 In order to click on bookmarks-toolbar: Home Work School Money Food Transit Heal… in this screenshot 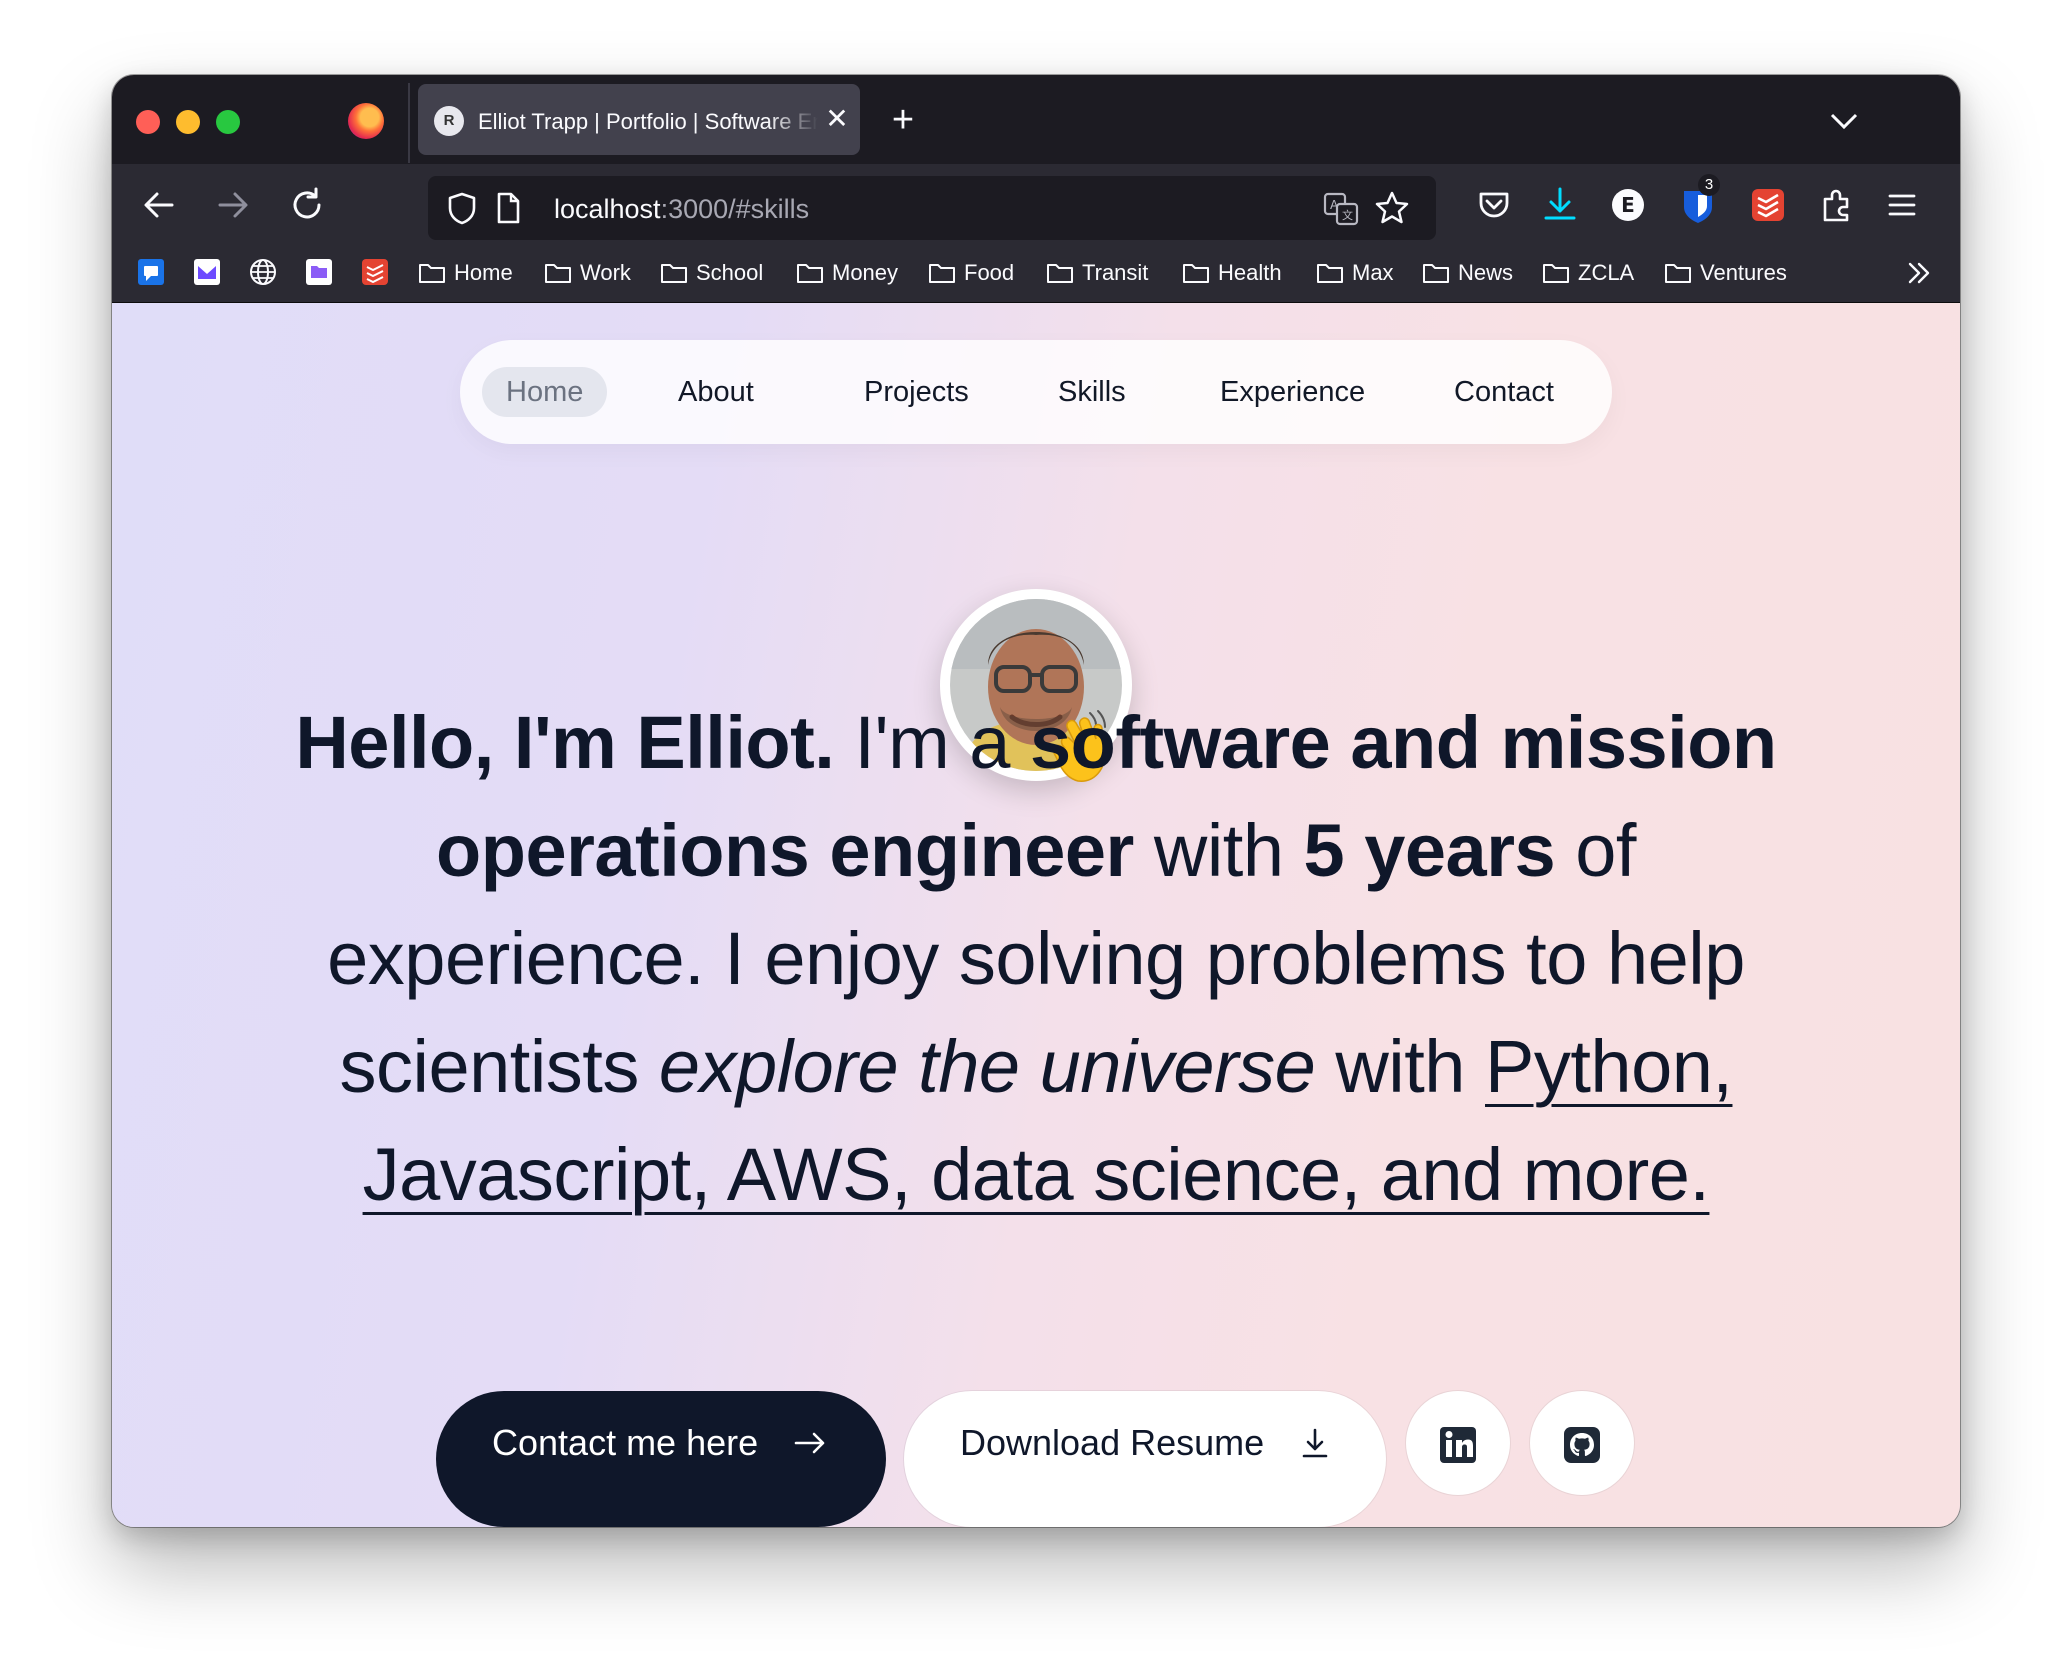, I will do `click(1036, 273)`.